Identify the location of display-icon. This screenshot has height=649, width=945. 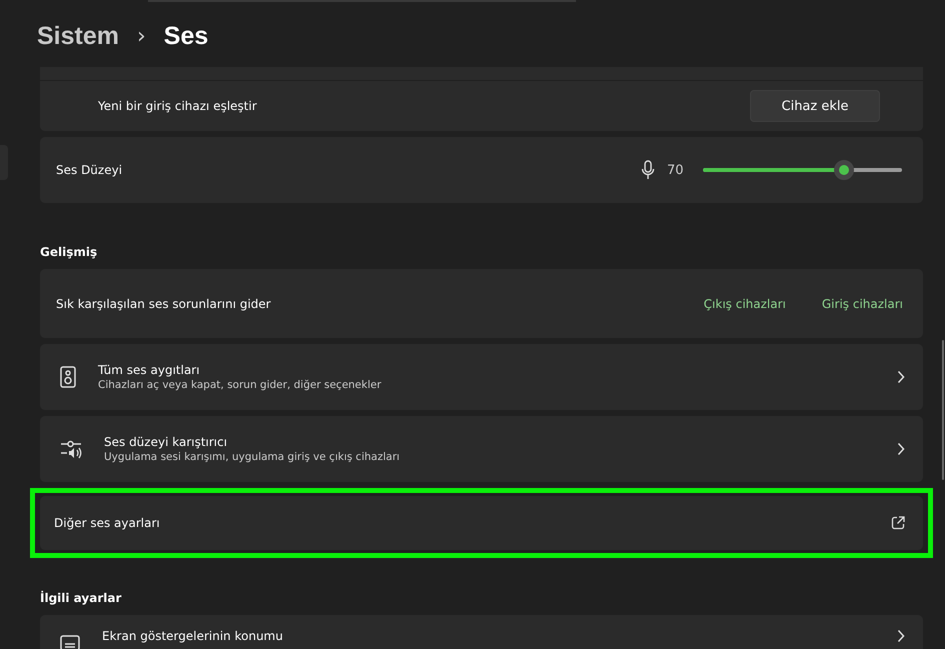
(70, 642).